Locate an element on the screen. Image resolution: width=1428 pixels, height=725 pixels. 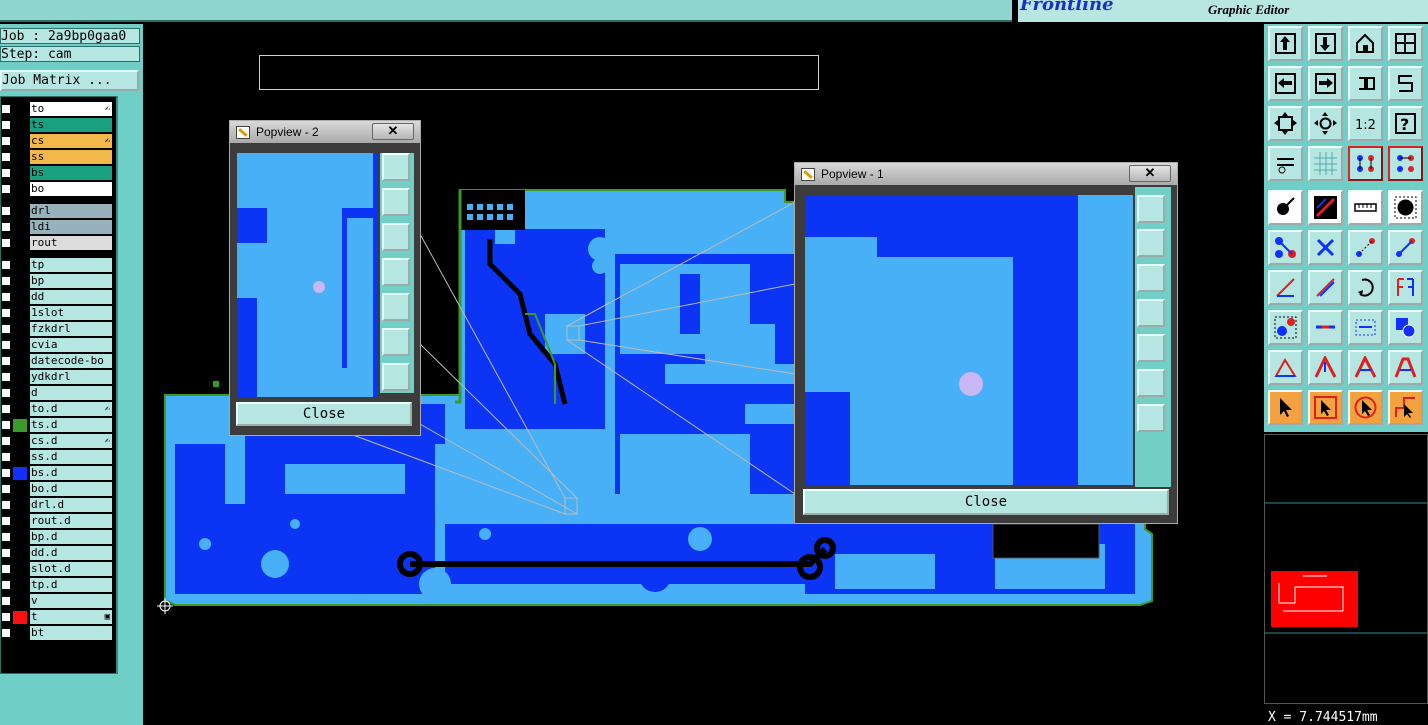
layer-name: cs is located at coordinates (71, 141).